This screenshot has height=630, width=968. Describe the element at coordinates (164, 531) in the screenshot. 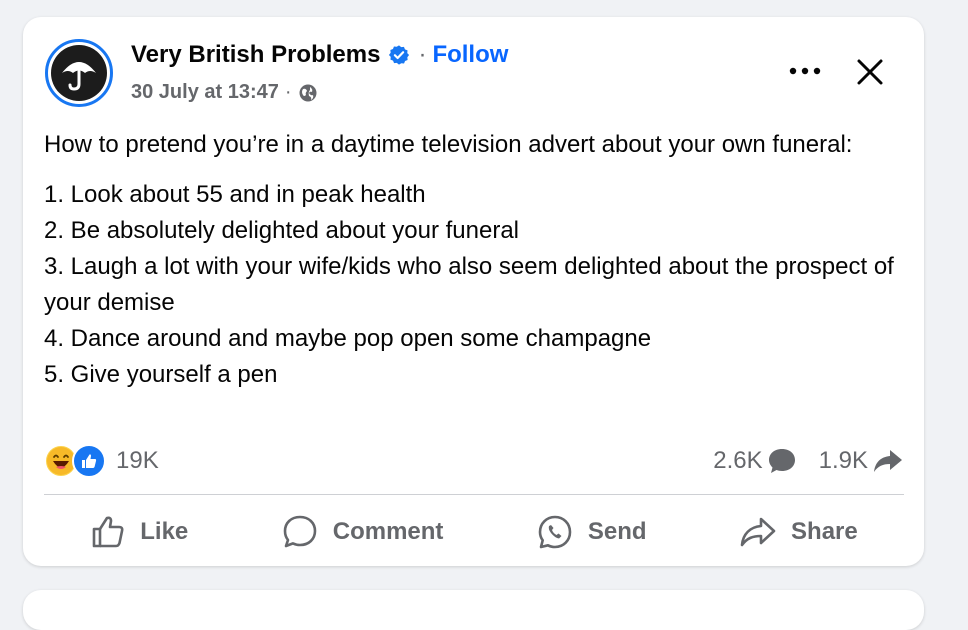

I see `like-label: Like` at that location.